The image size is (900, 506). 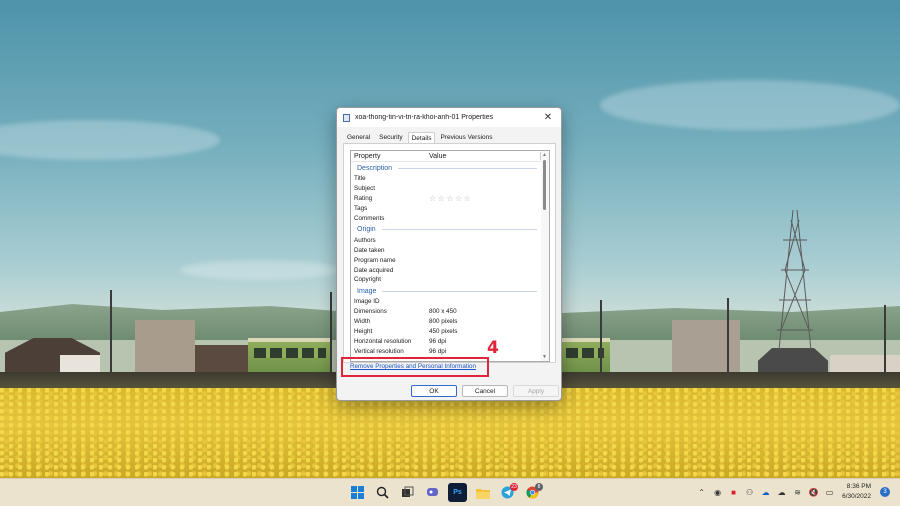 I want to click on list-header: Property Value, so click(x=450, y=156).